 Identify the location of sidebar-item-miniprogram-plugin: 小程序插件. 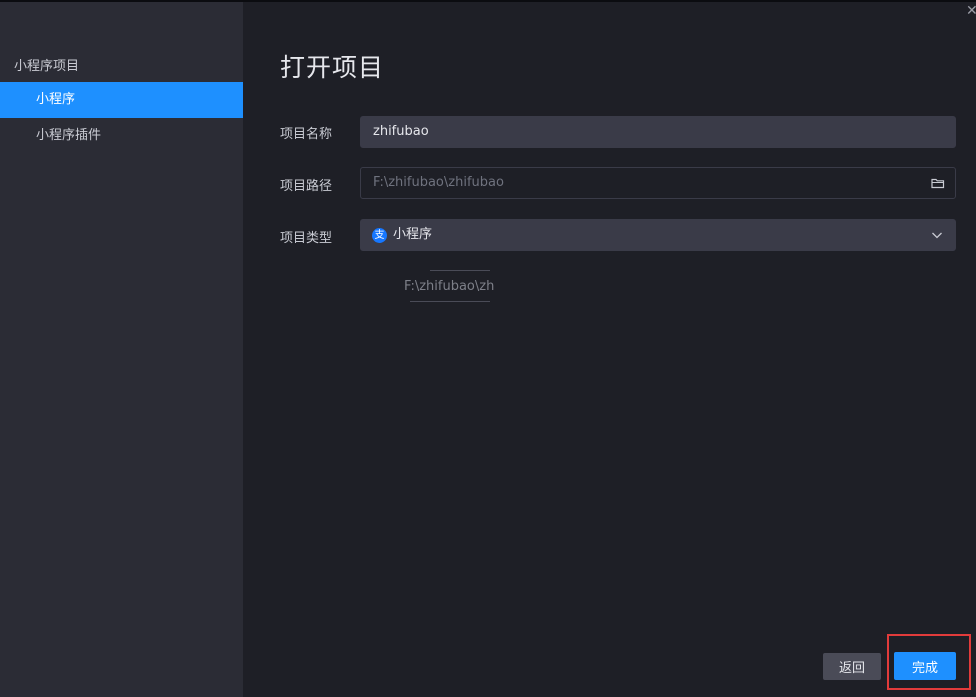
(121, 136).